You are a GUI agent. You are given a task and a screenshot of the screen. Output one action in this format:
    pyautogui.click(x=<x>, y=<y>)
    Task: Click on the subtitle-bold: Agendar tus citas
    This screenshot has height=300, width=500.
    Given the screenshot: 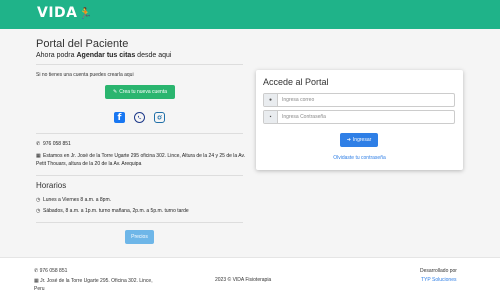 What is the action you would take?
    pyautogui.click(x=106, y=55)
    